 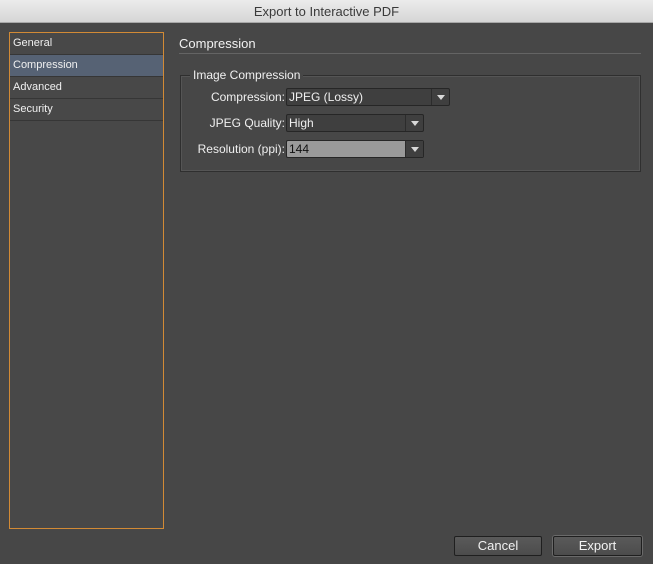 I want to click on window-title: Export to Interactive PDF, so click(x=326, y=11).